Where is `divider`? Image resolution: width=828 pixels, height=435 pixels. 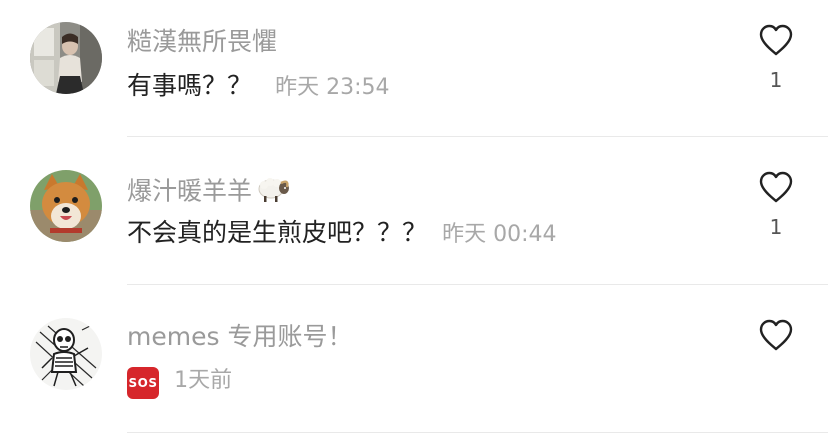
divider is located at coordinates (477, 432).